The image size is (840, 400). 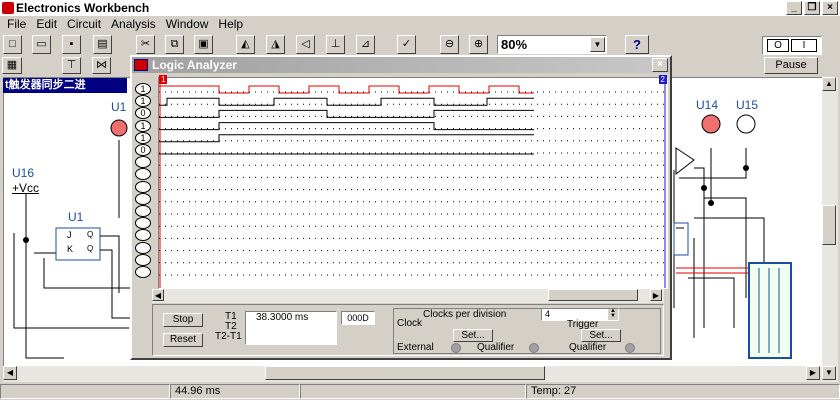 What do you see at coordinates (358, 318) in the screenshot?
I see `t1-hex-readout: 000D` at bounding box center [358, 318].